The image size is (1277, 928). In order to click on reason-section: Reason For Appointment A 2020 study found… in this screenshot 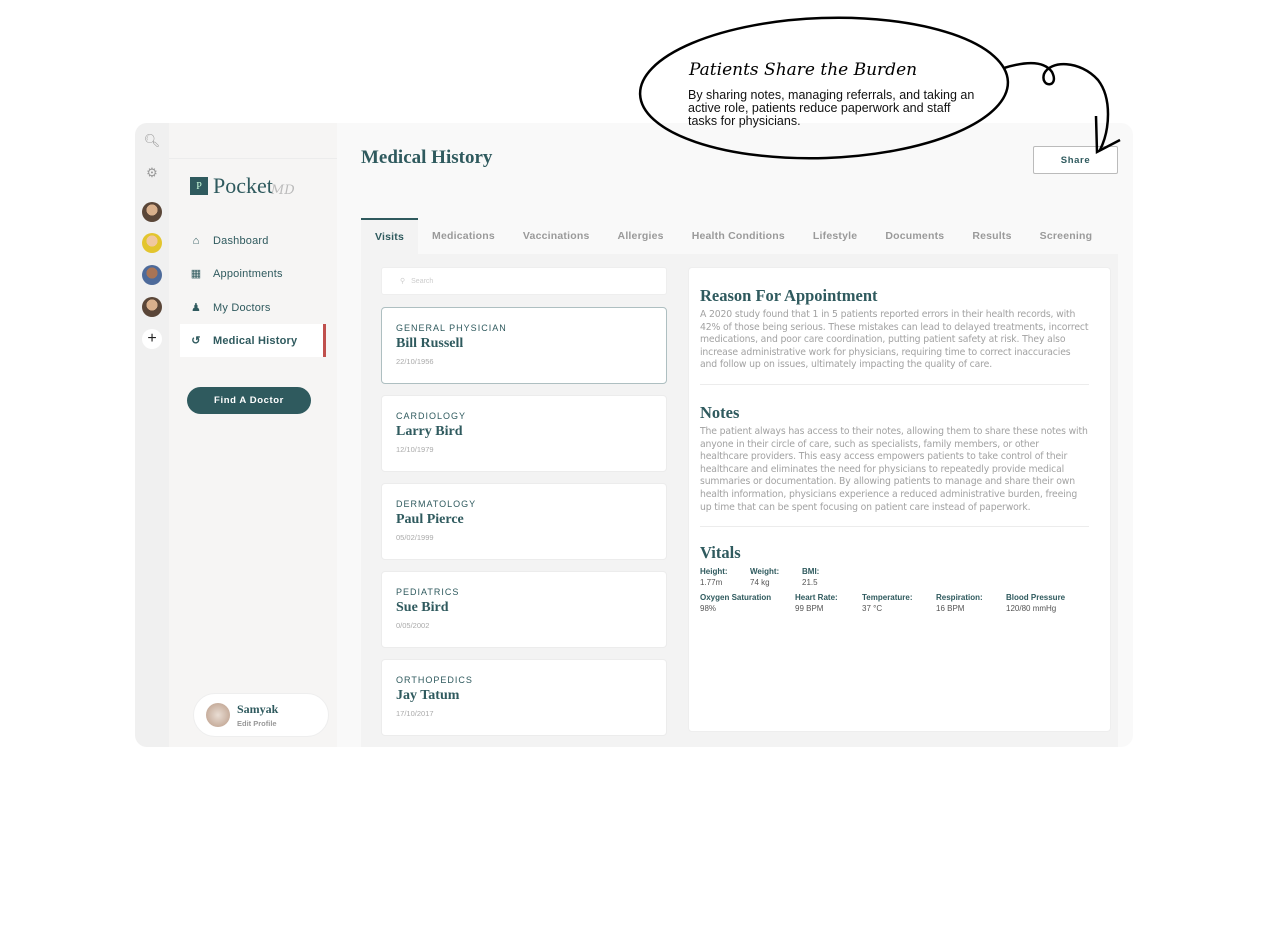, I will do `click(894, 326)`.